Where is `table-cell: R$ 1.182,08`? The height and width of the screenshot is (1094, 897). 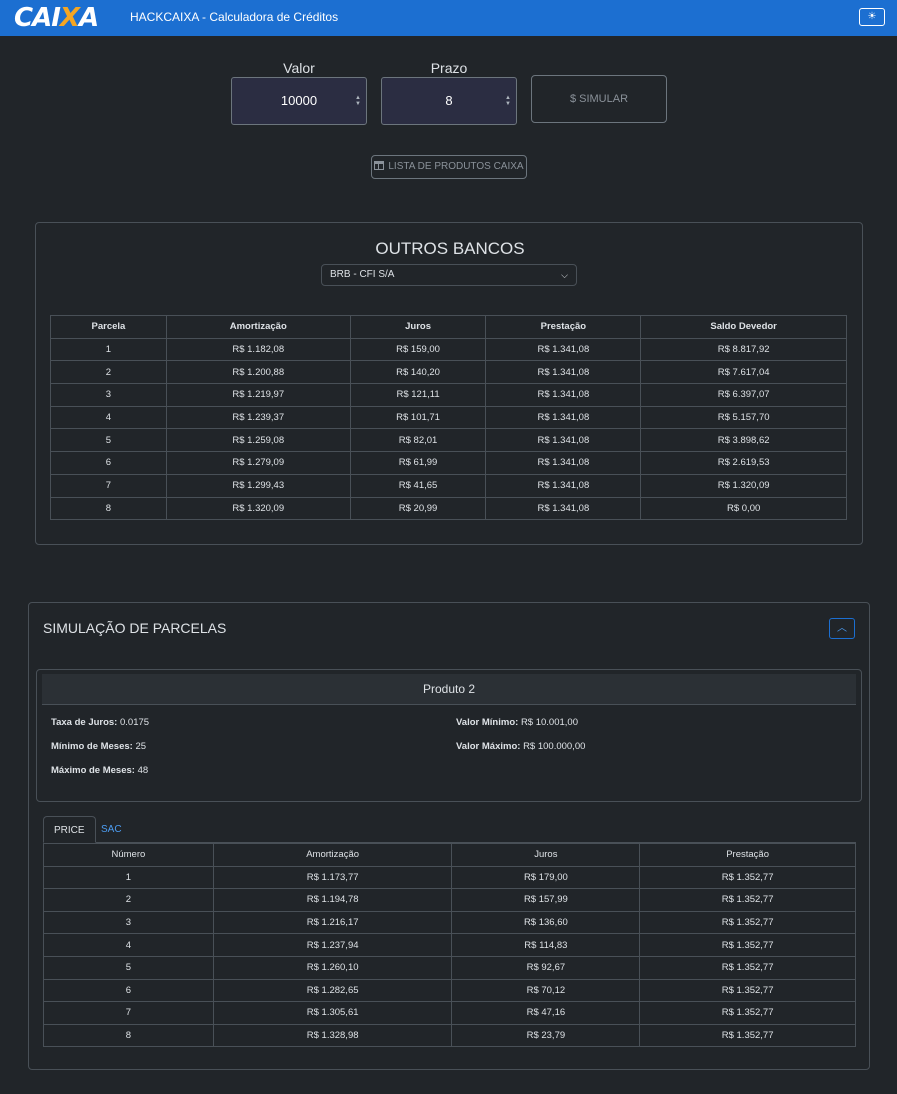
table-cell: R$ 1.182,08 is located at coordinates (258, 349).